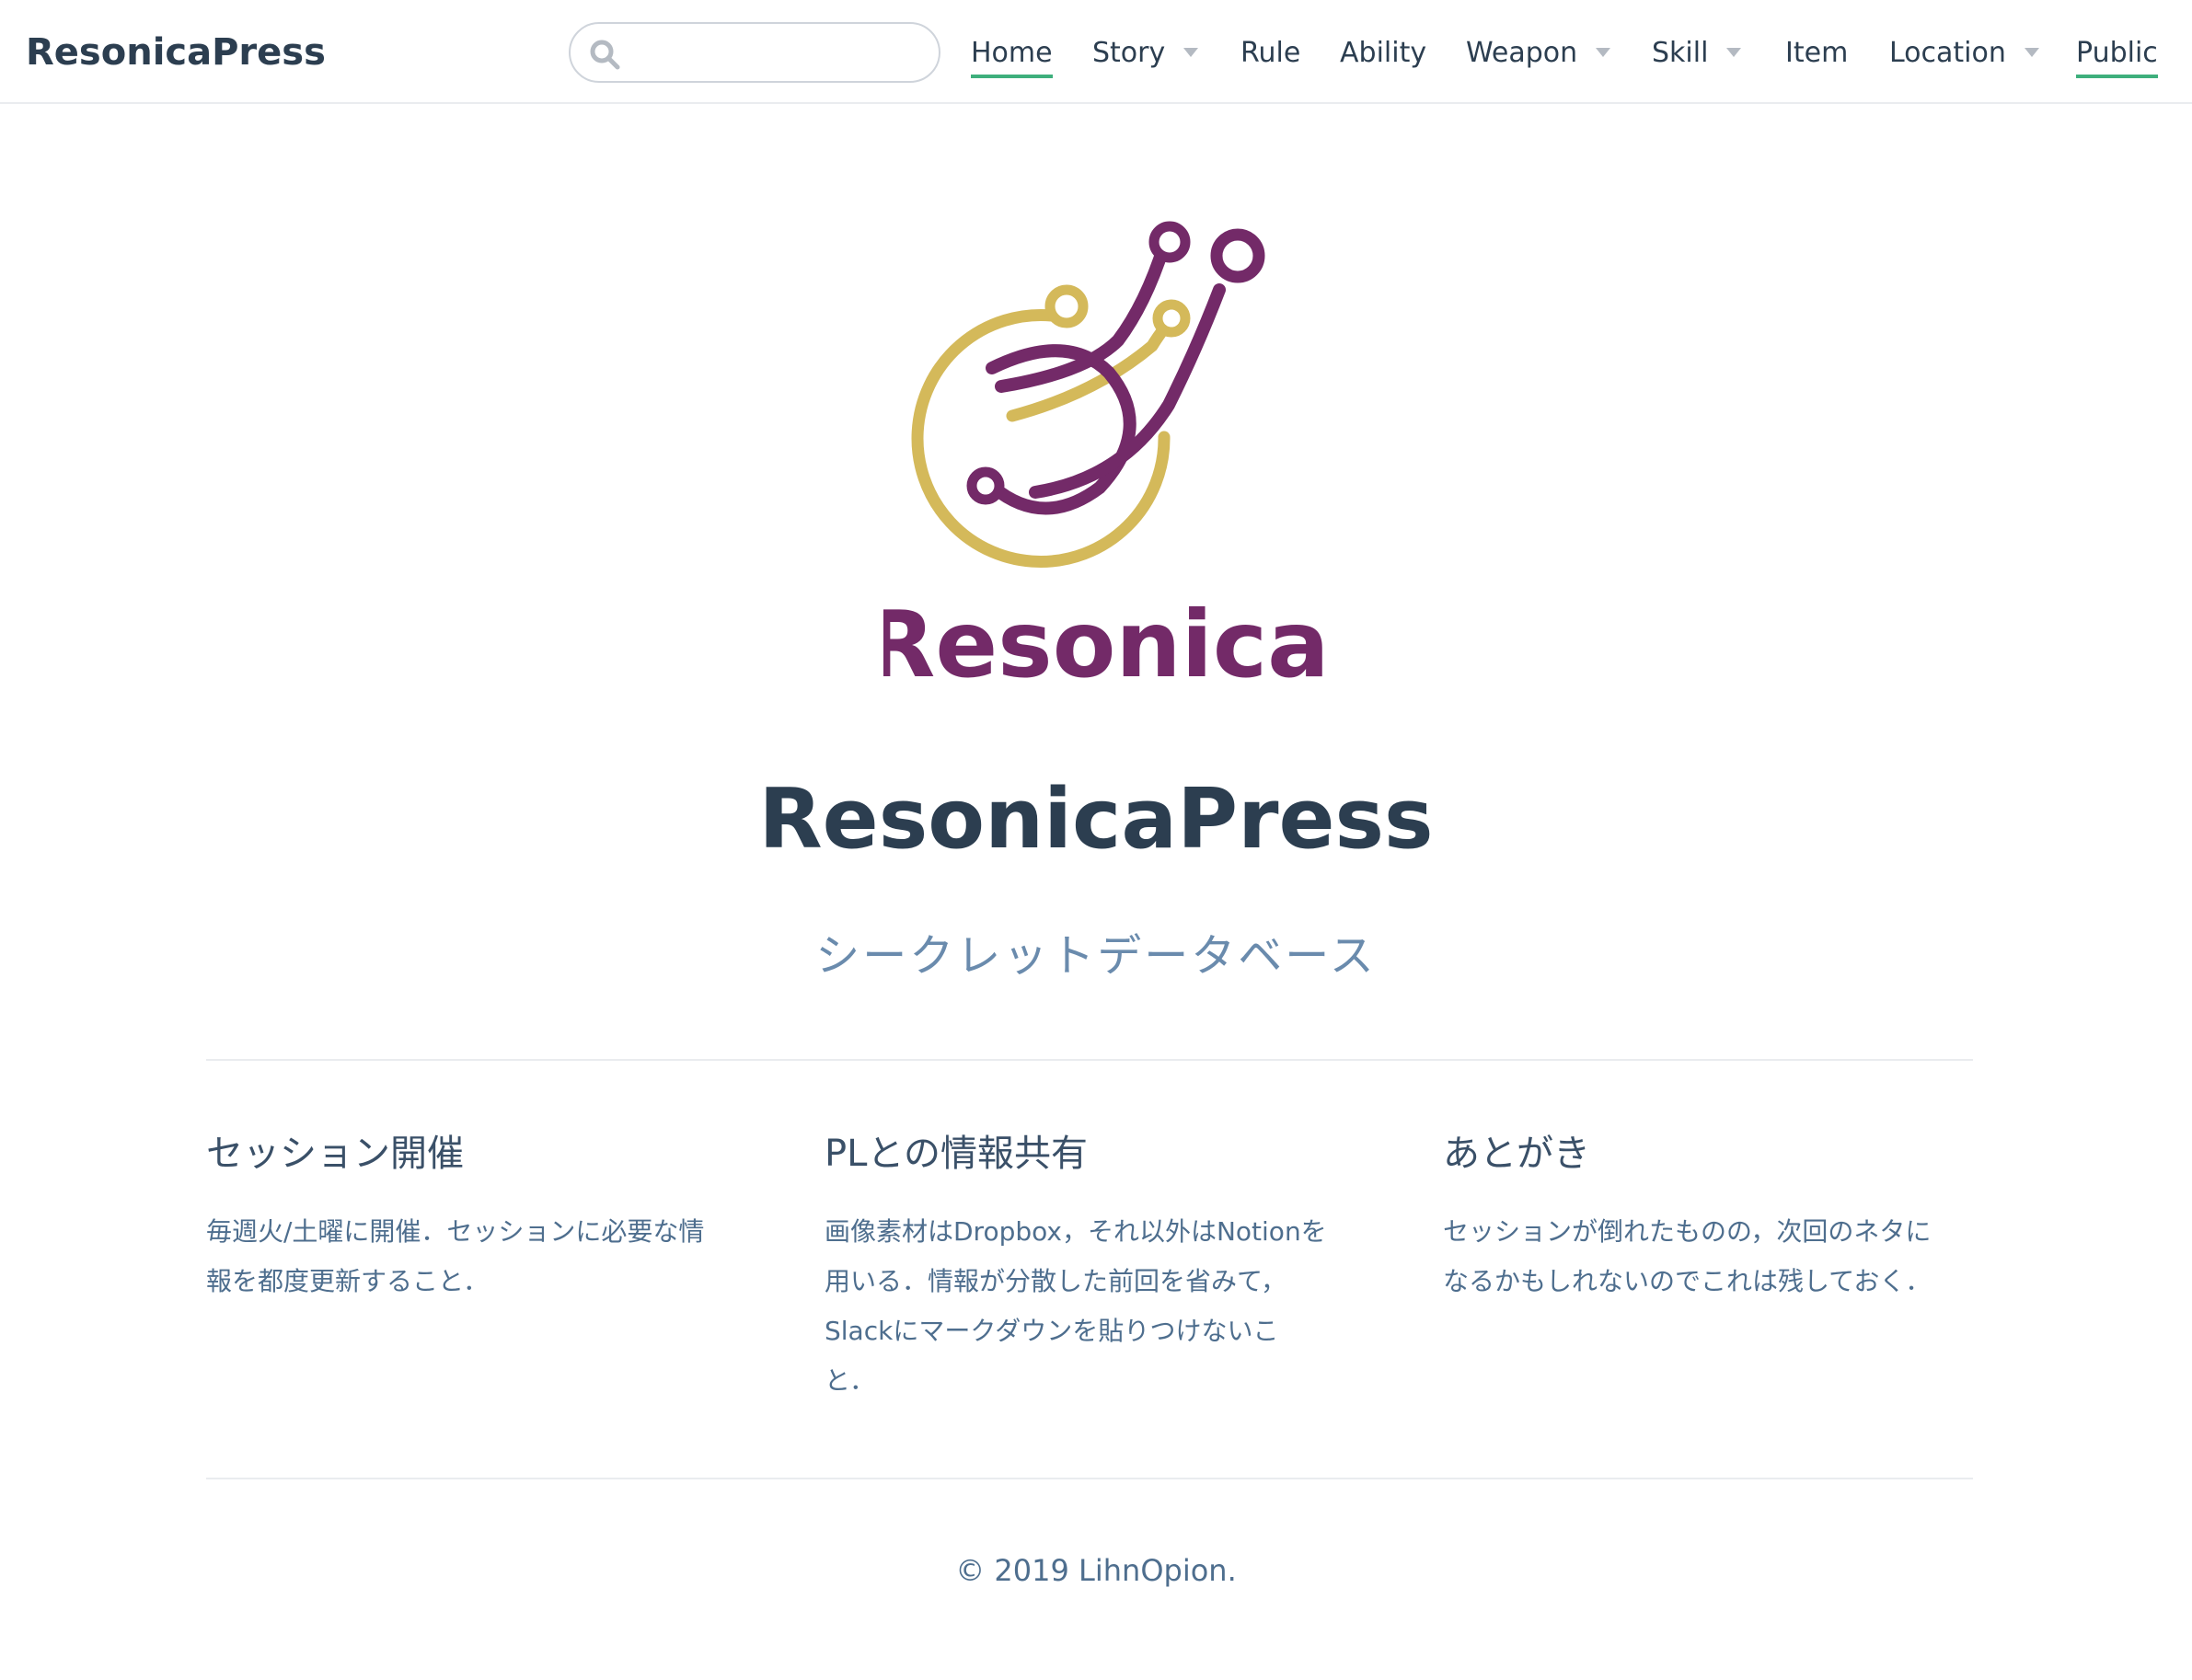 The height and width of the screenshot is (1680, 2192). I want to click on nav-item-story: Story, so click(1145, 53).